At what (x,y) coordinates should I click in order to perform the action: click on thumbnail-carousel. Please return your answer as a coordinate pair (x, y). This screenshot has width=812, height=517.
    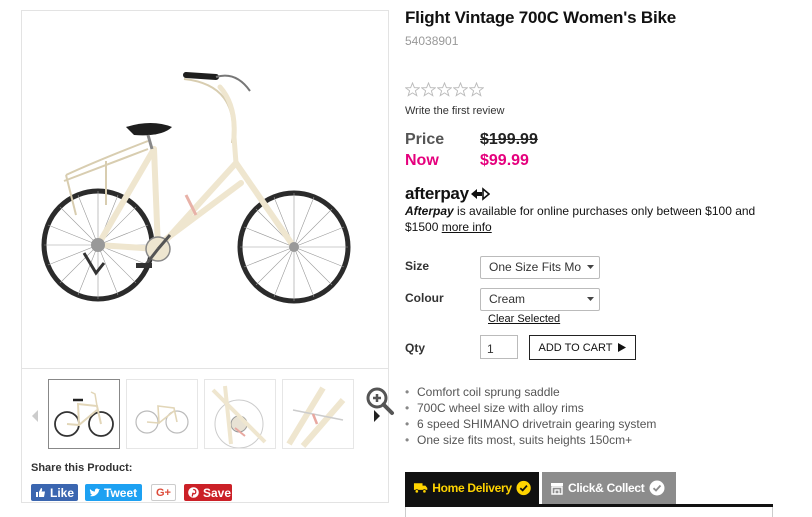
    Looking at the image, I should click on (205, 415).